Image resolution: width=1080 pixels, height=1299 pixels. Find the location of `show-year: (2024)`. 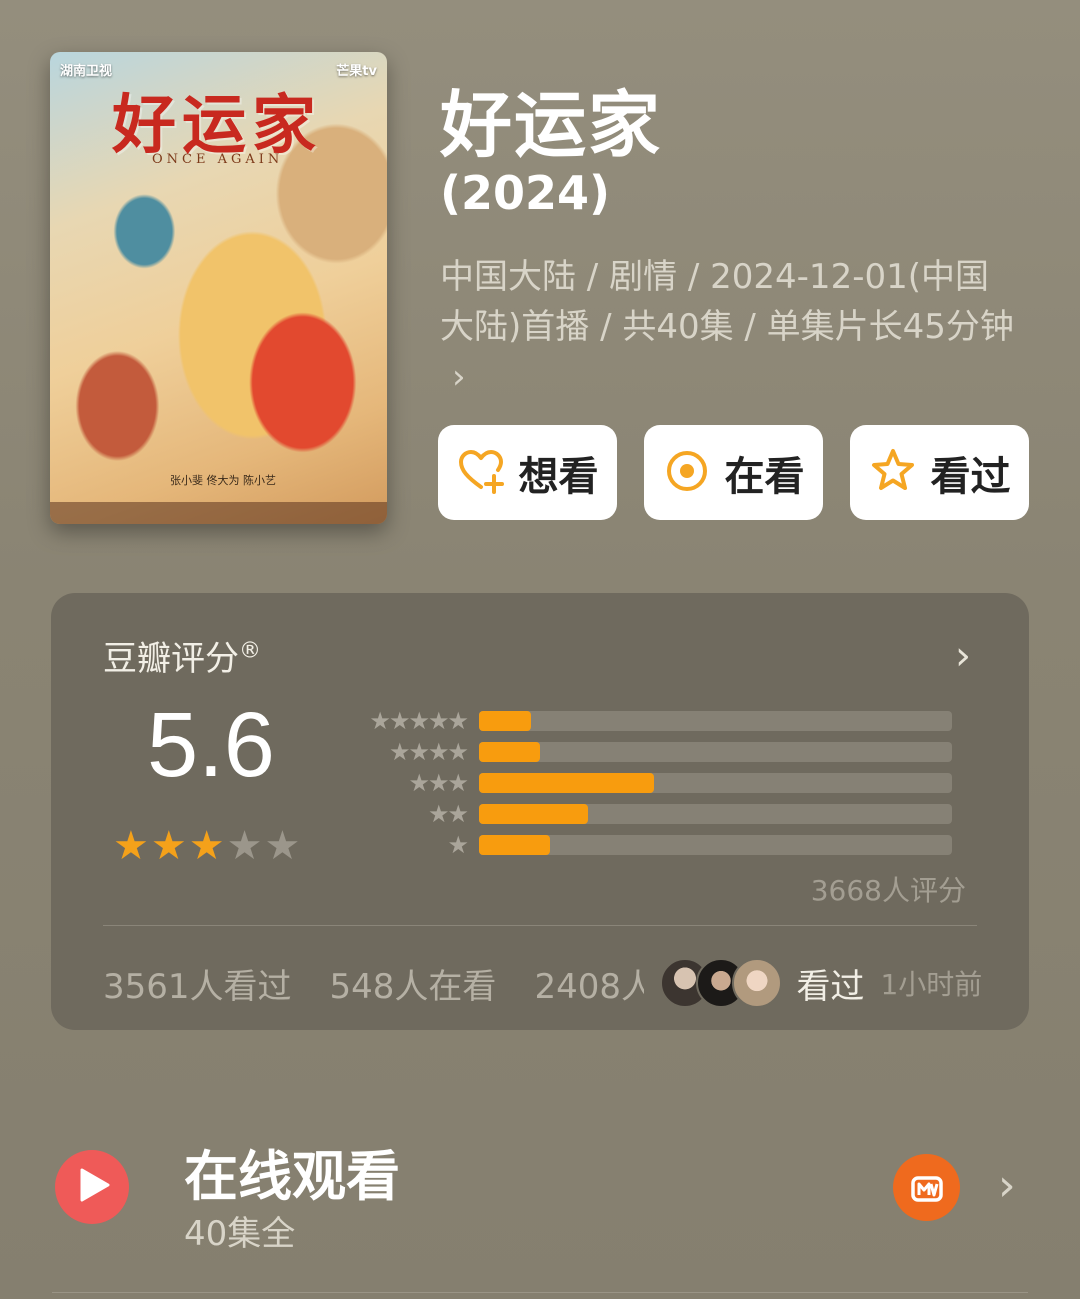

show-year: (2024) is located at coordinates (525, 193).